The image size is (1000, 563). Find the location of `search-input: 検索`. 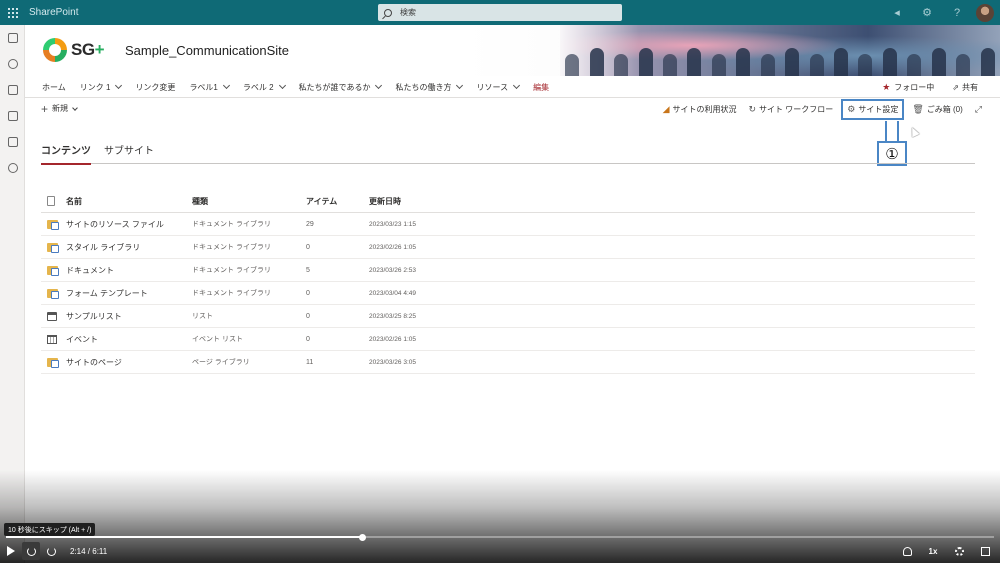

search-input: 検索 is located at coordinates (500, 12).